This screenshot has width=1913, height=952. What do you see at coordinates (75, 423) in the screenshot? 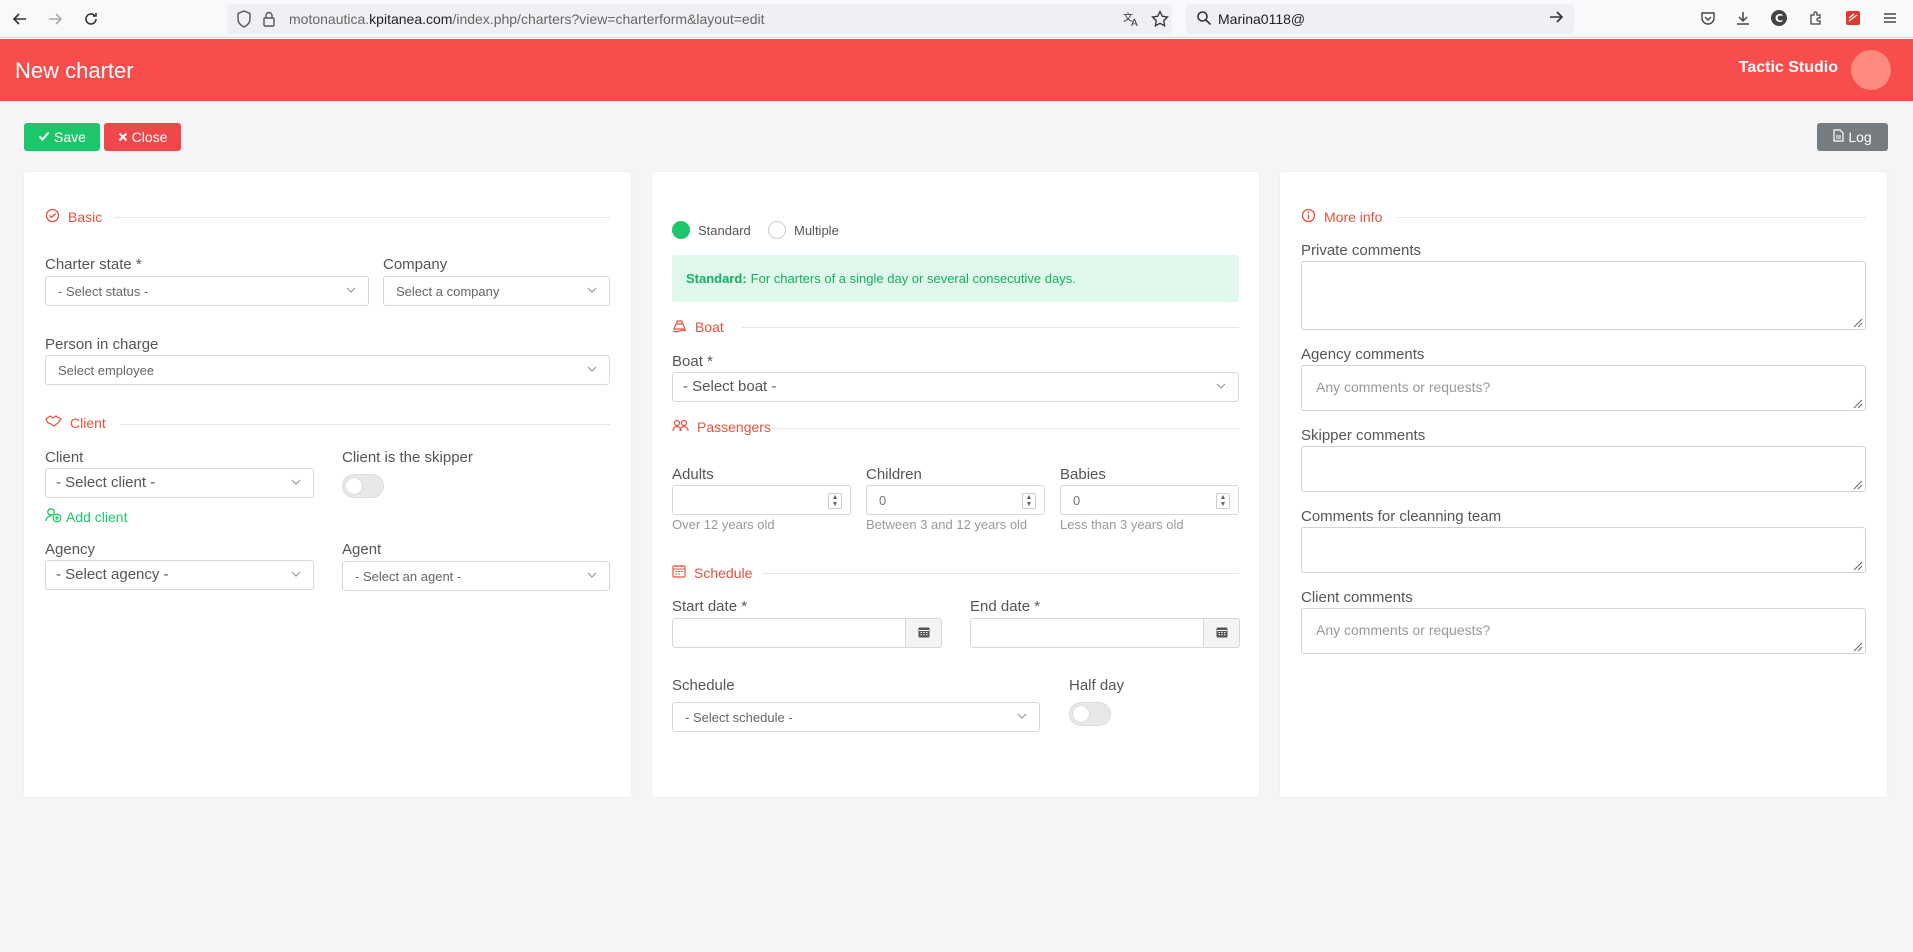
I see `client-section-title: Client` at bounding box center [75, 423].